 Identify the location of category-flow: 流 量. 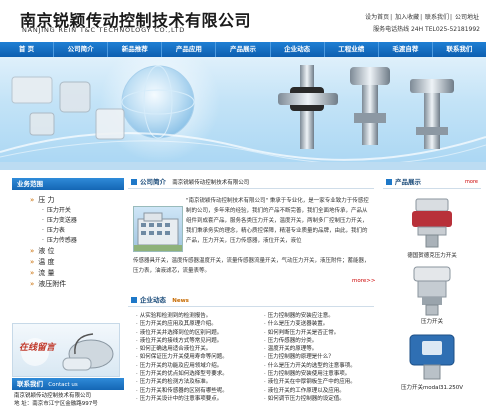
(77, 273).